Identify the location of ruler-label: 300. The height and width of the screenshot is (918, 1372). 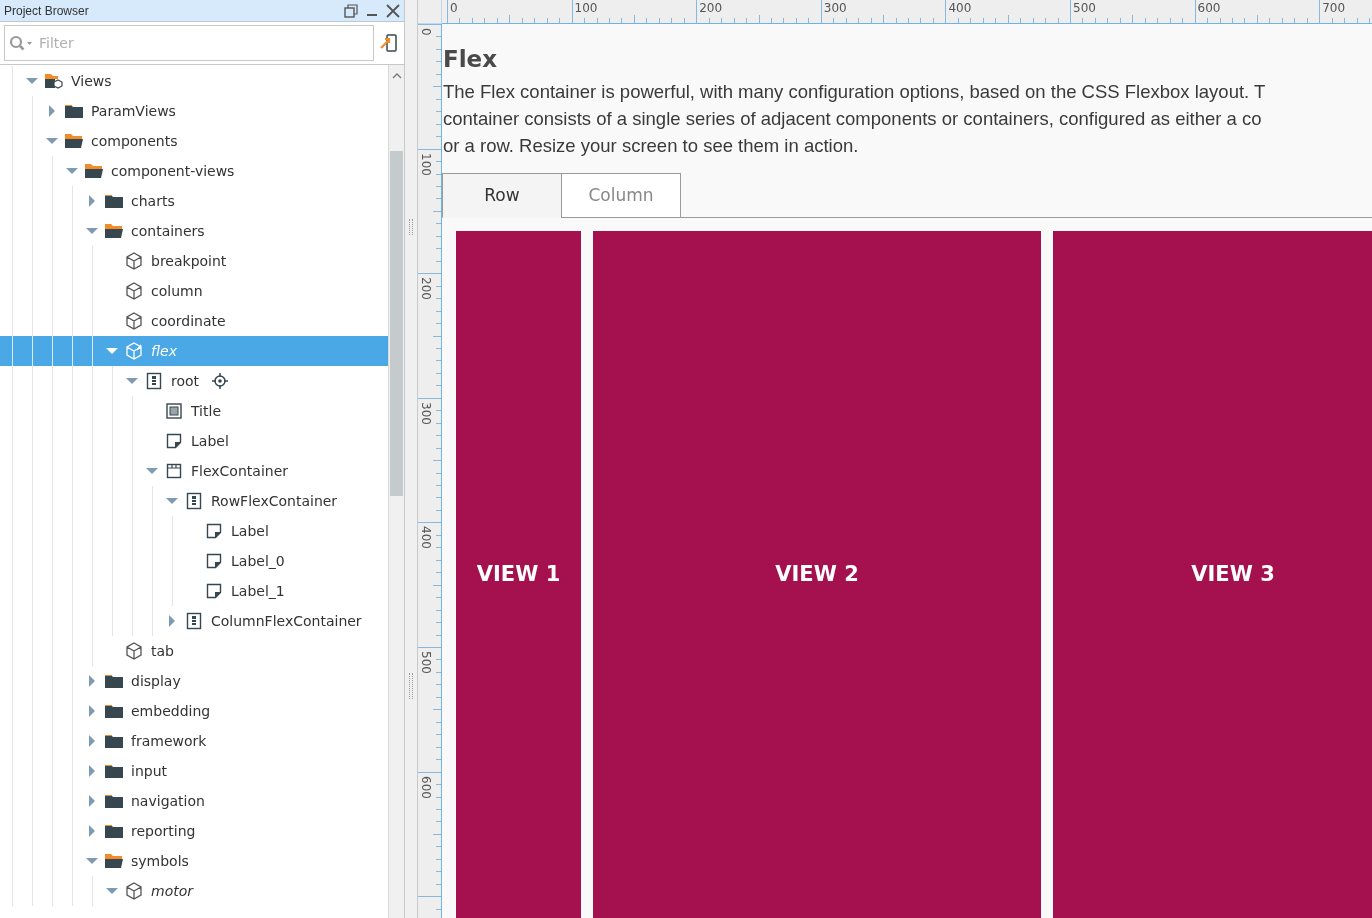
(426, 414).